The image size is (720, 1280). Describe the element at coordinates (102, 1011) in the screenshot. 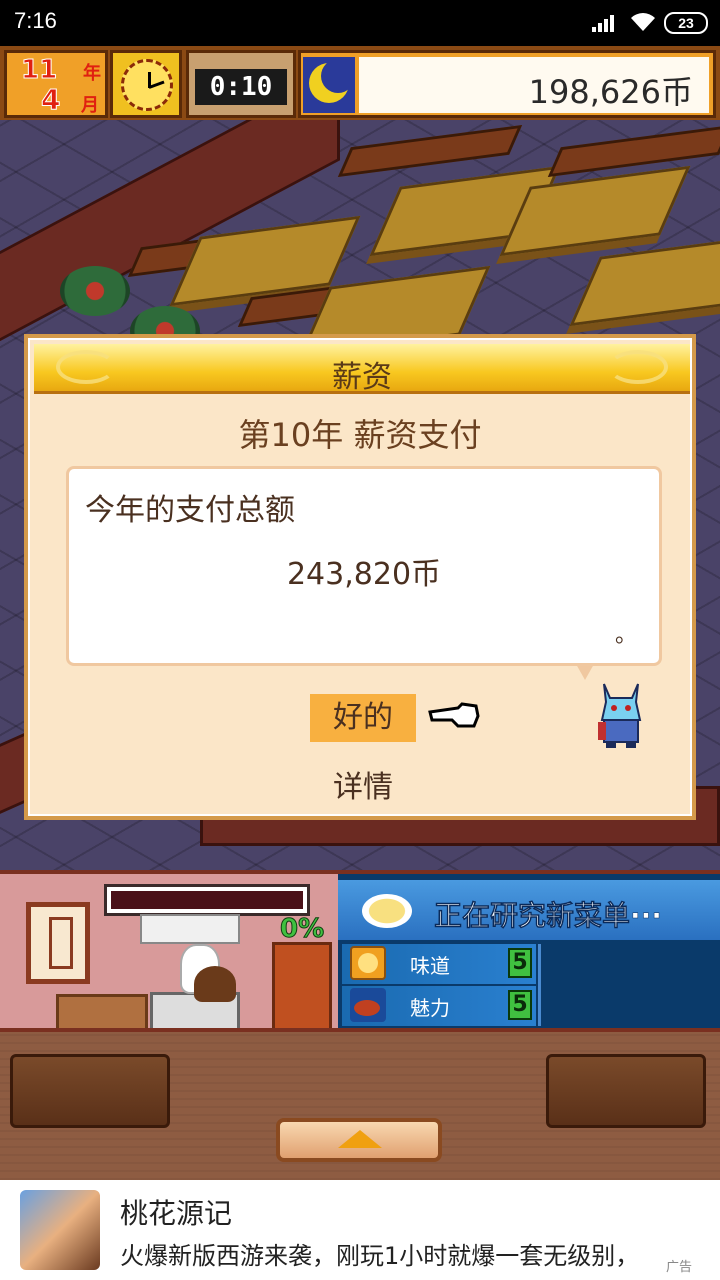

I see `kitchen-counter` at that location.